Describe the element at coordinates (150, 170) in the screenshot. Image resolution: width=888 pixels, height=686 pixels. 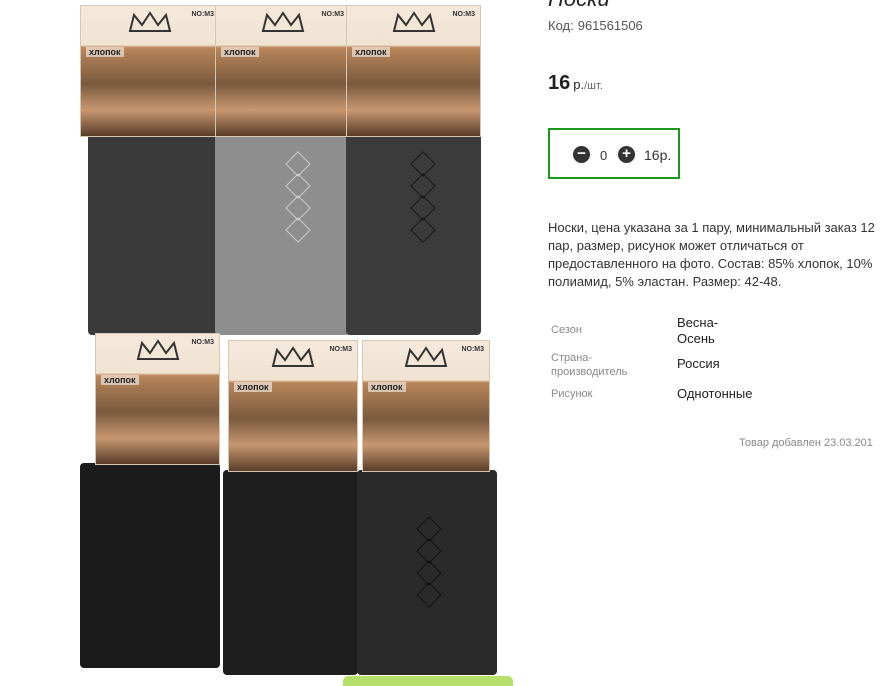
I see `sock-1: NO:M3 хлопок` at that location.